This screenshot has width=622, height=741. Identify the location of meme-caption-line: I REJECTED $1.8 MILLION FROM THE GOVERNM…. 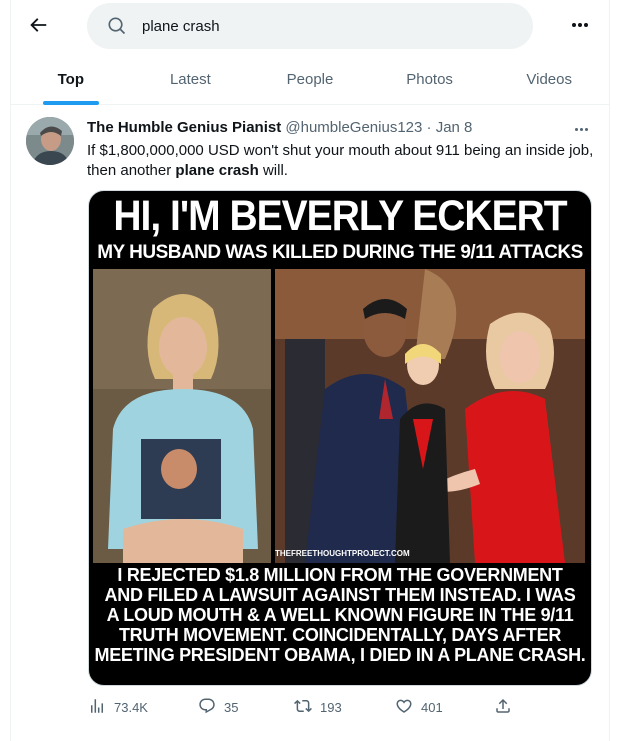
(340, 575).